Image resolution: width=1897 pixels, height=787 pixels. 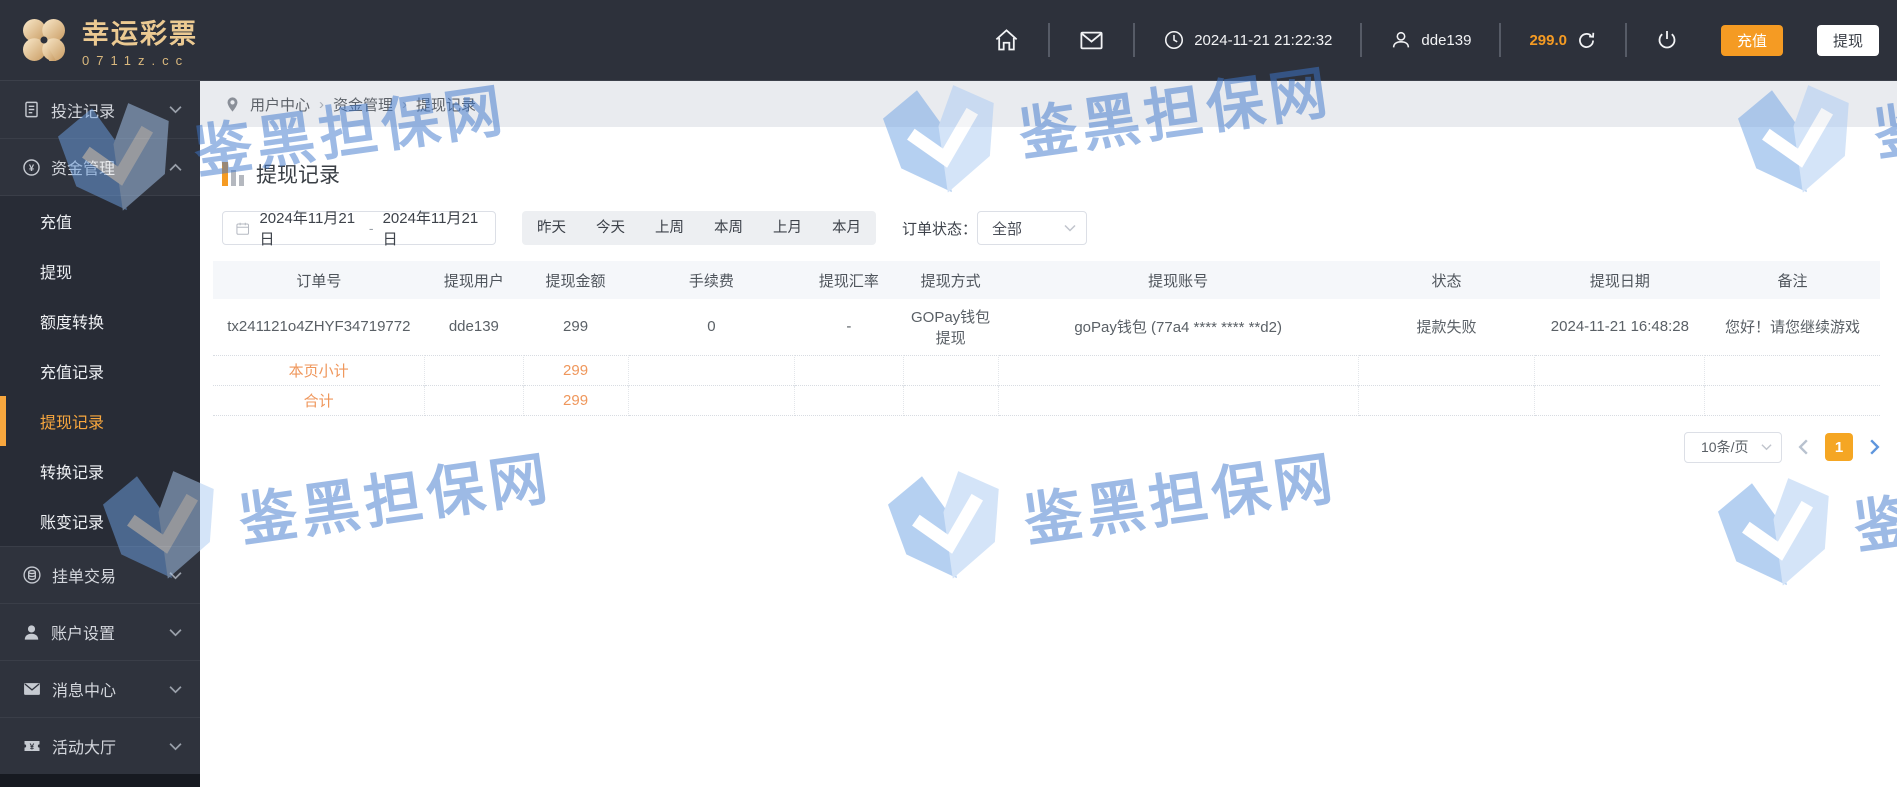 What do you see at coordinates (787, 228) in the screenshot?
I see `filter-last-month: 上月` at bounding box center [787, 228].